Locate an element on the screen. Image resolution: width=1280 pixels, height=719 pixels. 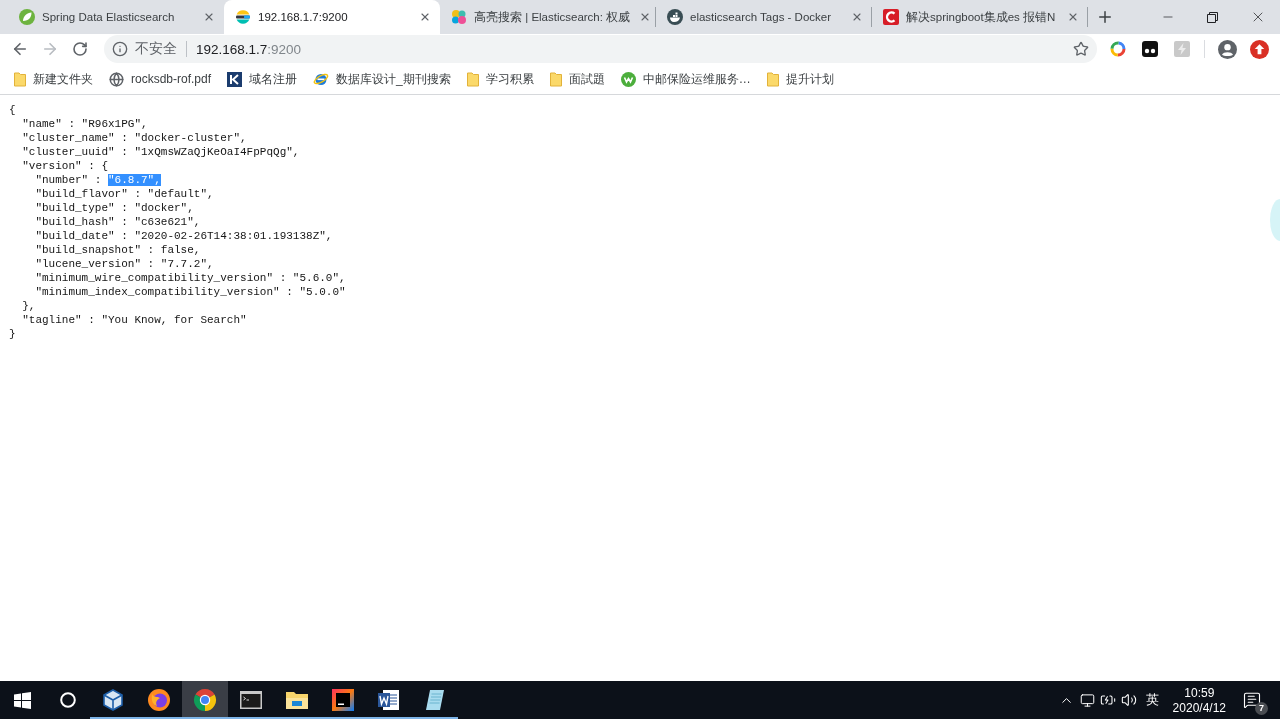
forward-arrow-icon is located at coordinates (50, 49).